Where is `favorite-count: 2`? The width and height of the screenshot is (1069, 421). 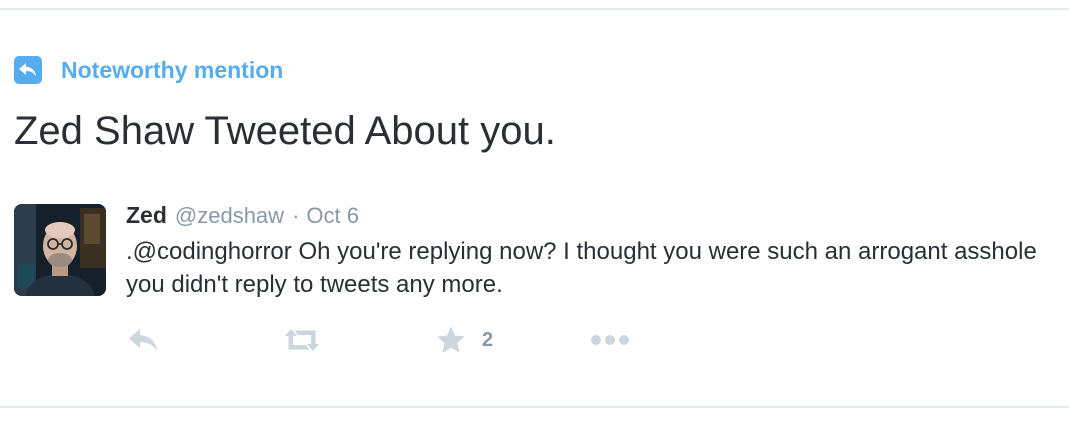 favorite-count: 2 is located at coordinates (488, 339).